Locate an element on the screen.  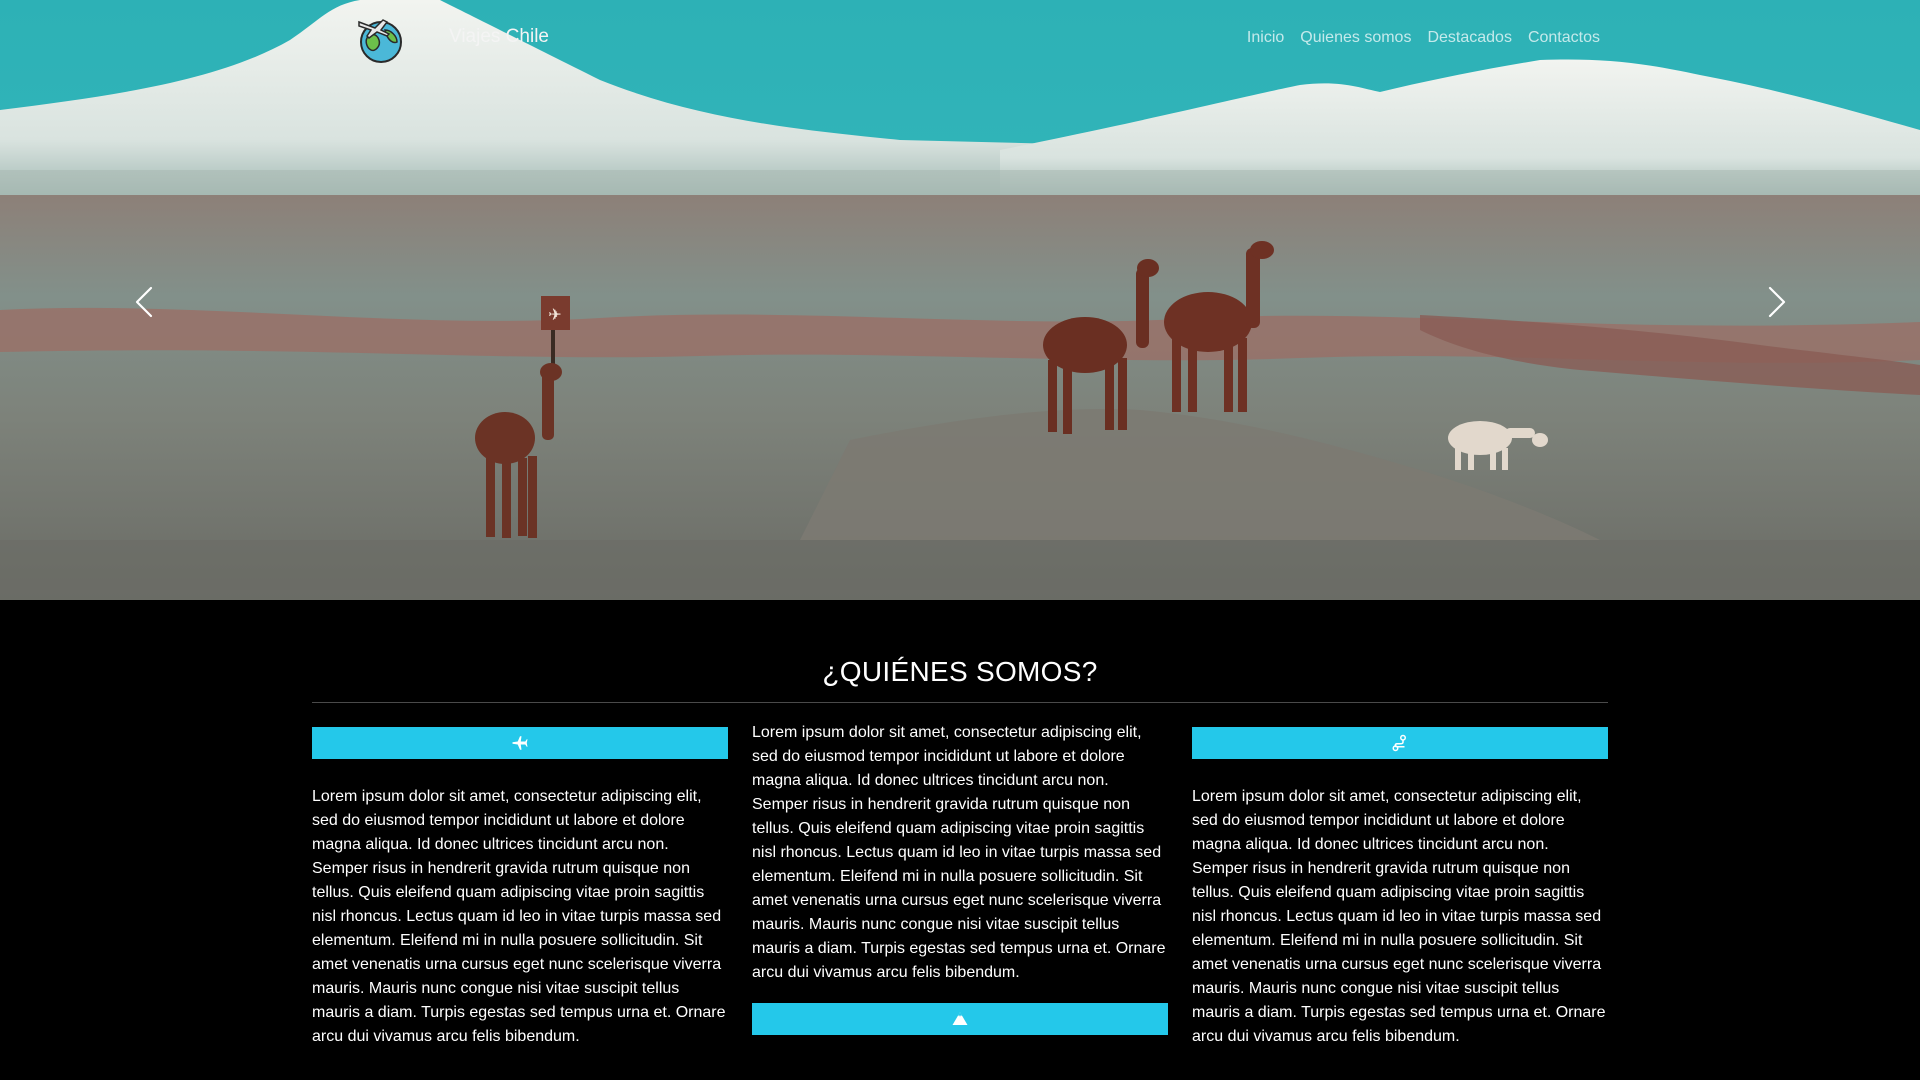
globe-plane-icon is located at coordinates (379, 38).